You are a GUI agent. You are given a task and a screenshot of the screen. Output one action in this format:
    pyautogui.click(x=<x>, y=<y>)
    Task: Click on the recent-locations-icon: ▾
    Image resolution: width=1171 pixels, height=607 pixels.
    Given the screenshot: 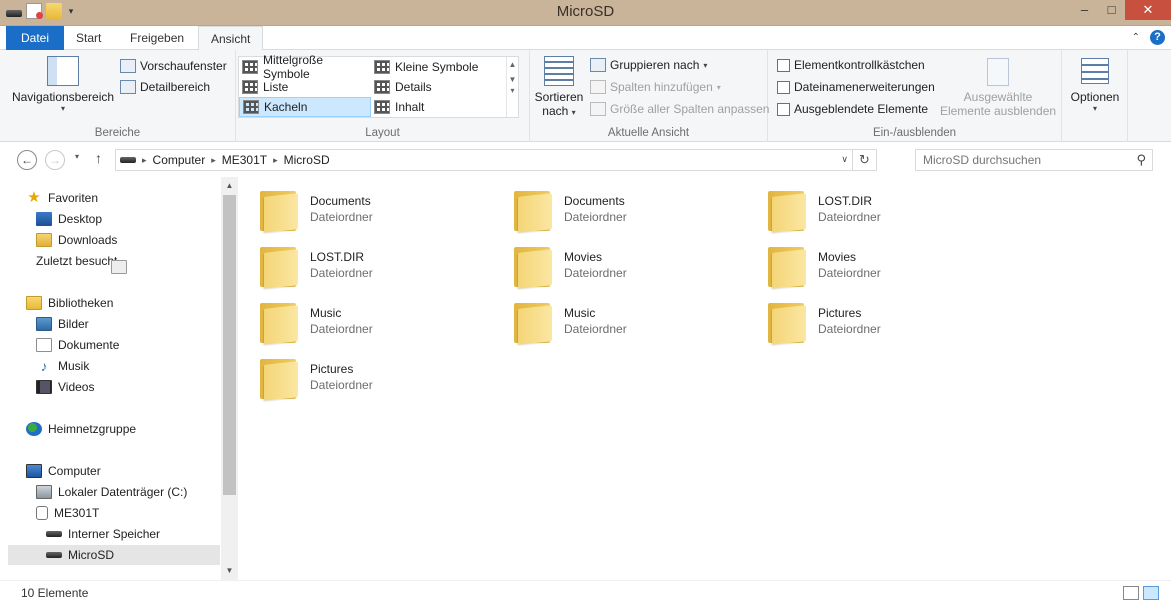 What is the action you would take?
    pyautogui.click(x=77, y=156)
    